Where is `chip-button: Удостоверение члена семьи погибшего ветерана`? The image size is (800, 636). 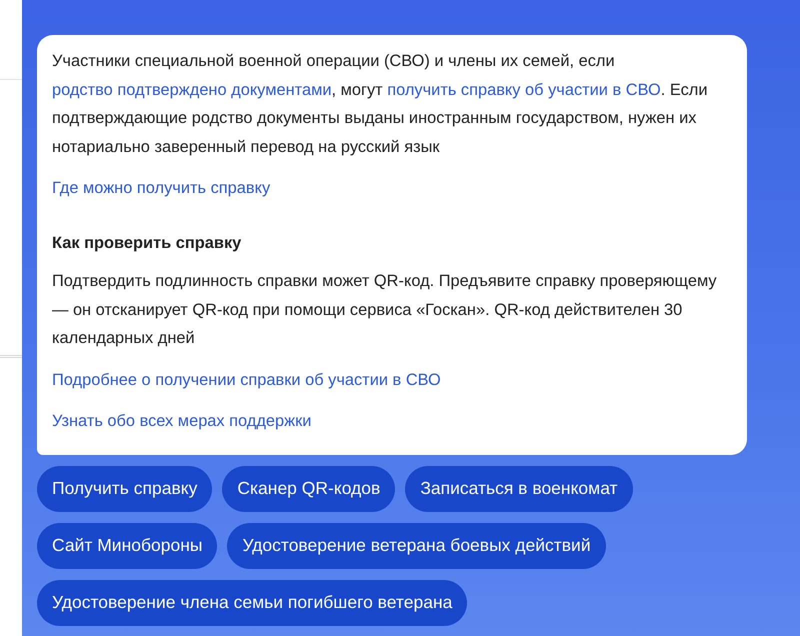 chip-button: Удостоверение члена семьи погибшего ветерана is located at coordinates (252, 603).